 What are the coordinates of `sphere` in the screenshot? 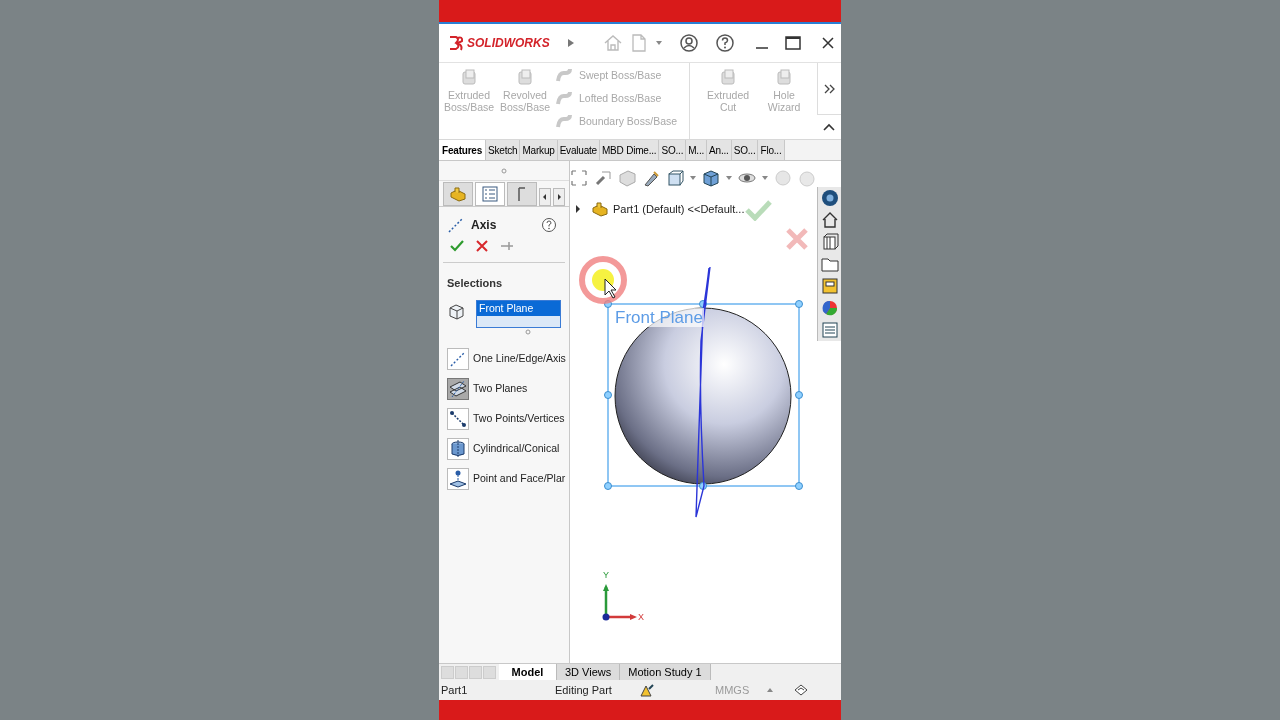 It's located at (703, 396).